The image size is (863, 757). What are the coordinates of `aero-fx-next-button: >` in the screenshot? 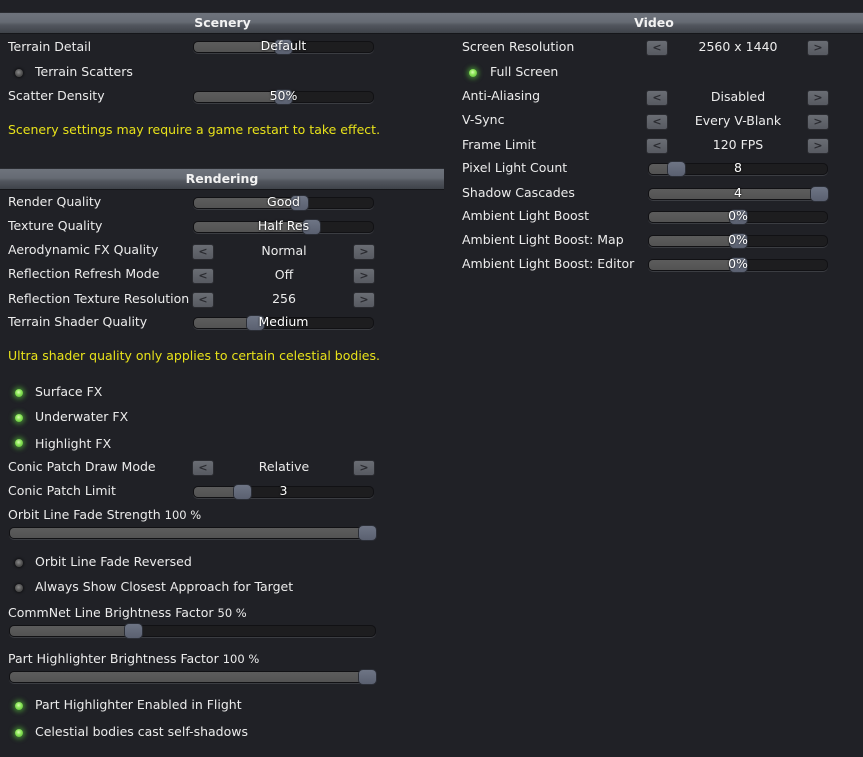 It's located at (364, 252).